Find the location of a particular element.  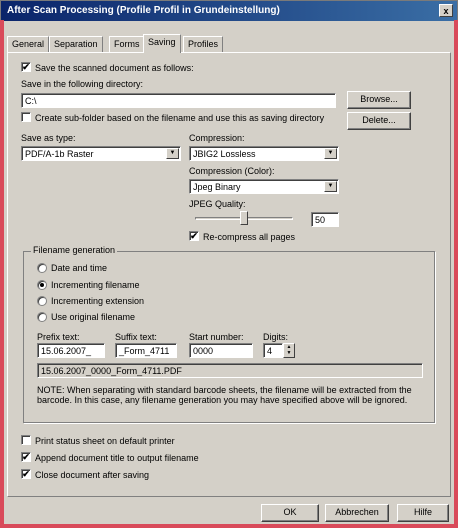

radio-incrementing-filename-label: Incrementing filename is located at coordinates (95, 285).